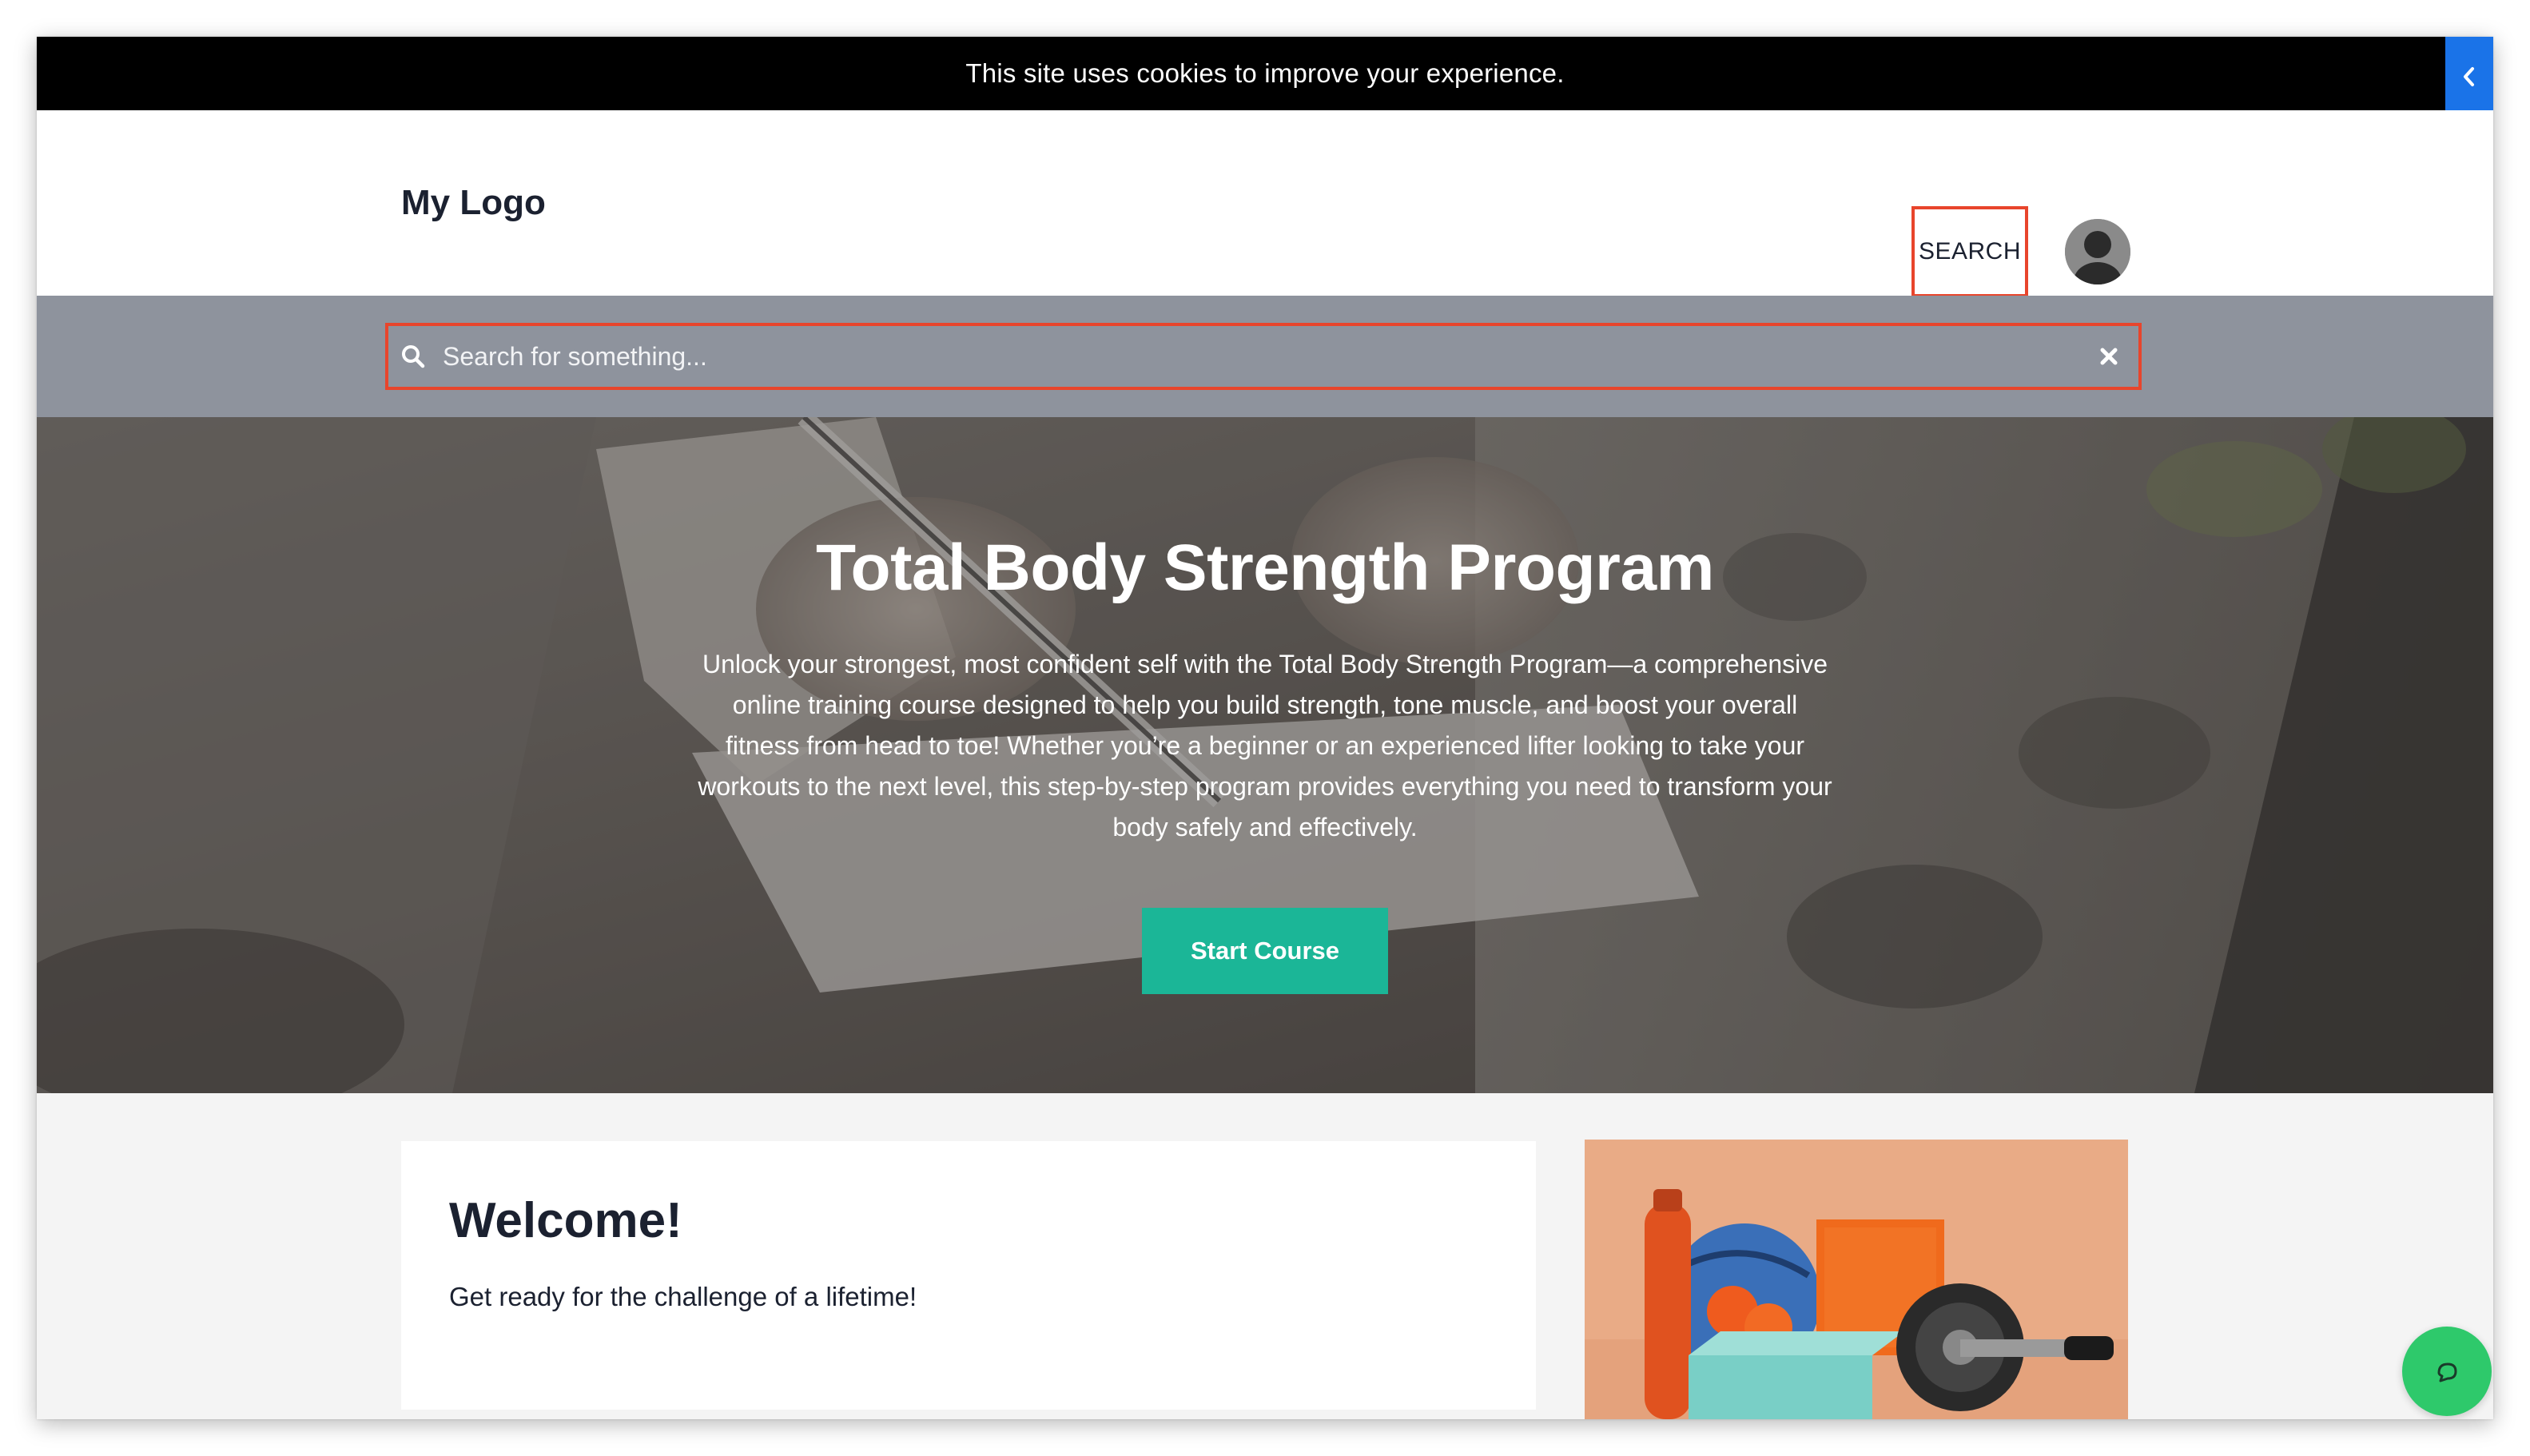 The height and width of the screenshot is (1456, 2530). Describe the element at coordinates (1265, 203) in the screenshot. I see `site-header: My Logo SEARCH` at that location.